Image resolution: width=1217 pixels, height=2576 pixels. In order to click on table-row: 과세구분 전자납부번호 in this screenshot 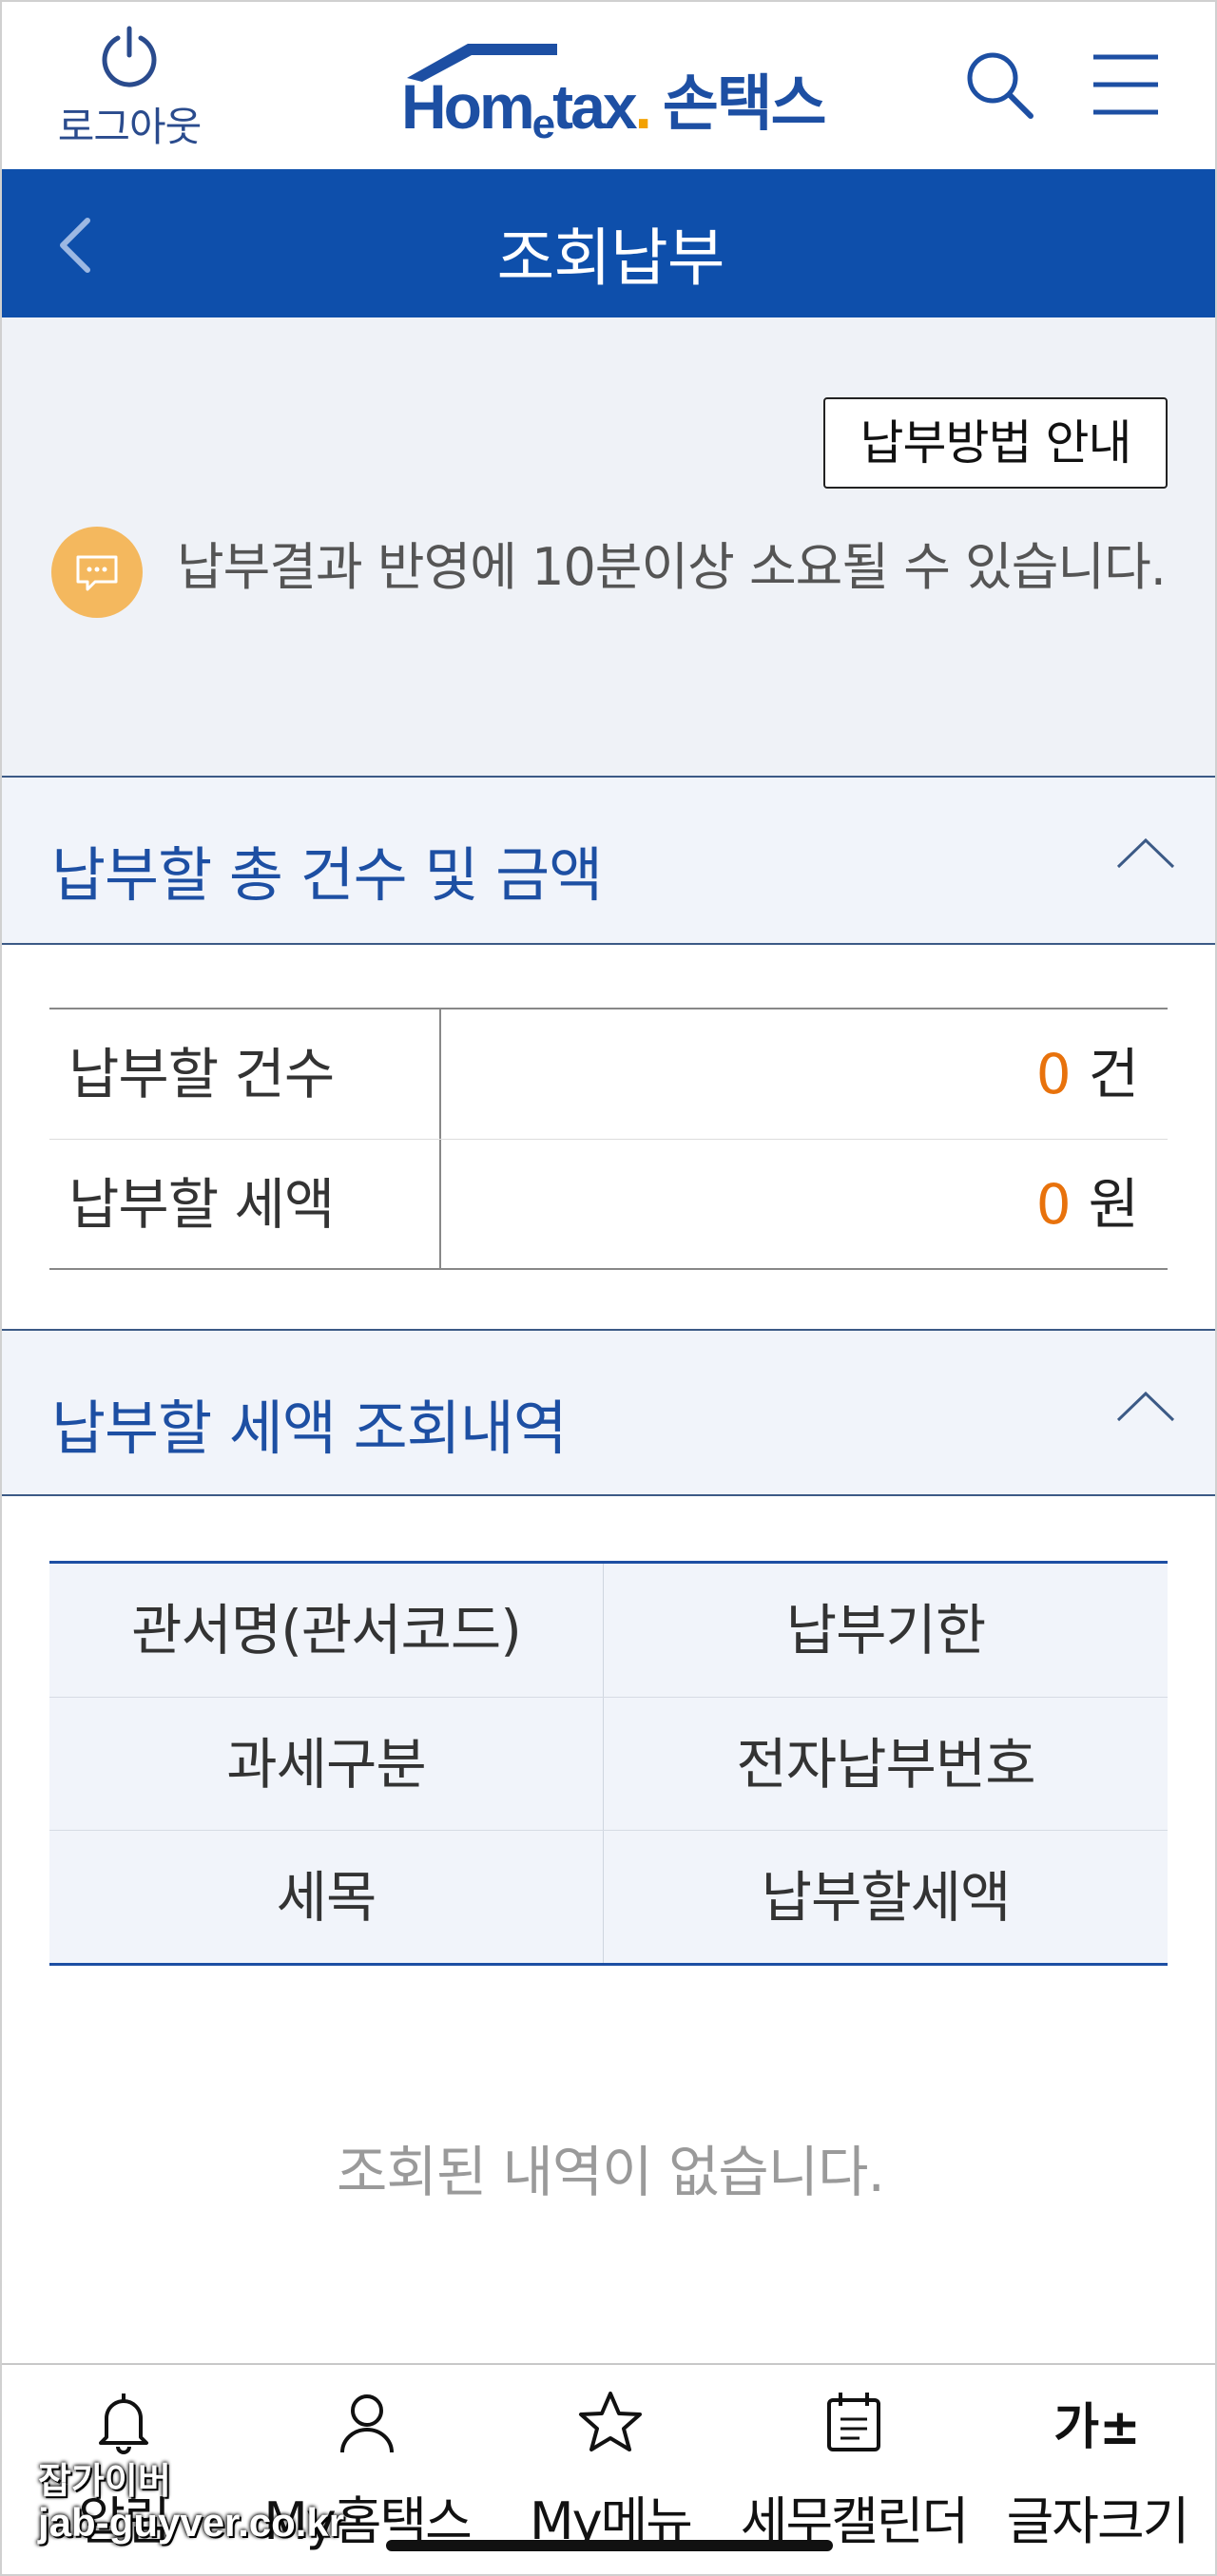, I will do `click(608, 1764)`.